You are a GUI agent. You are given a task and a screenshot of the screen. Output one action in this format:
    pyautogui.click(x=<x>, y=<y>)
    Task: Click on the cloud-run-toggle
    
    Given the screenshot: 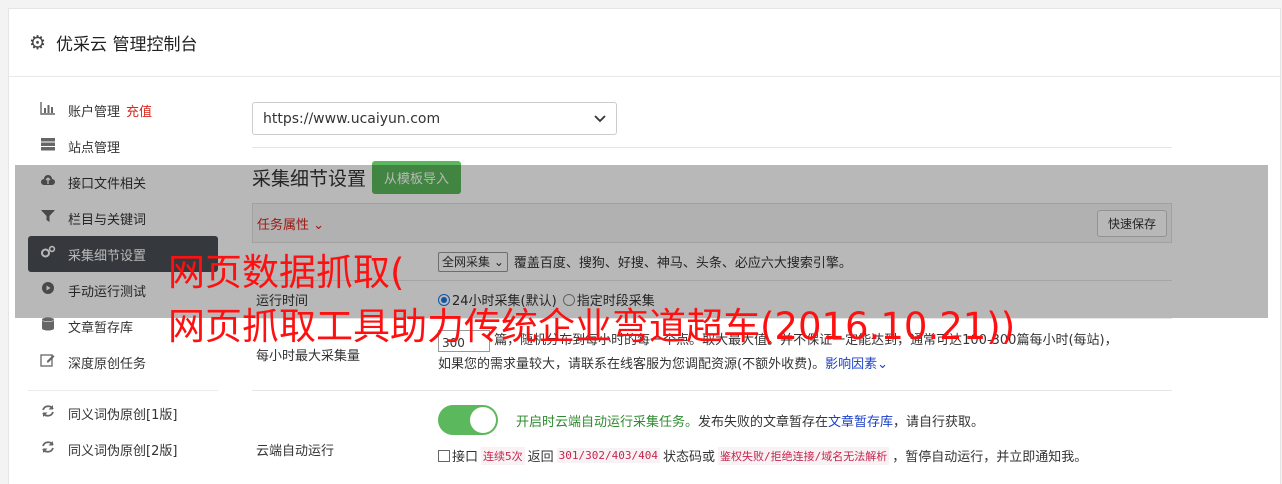 What is the action you would take?
    pyautogui.click(x=468, y=420)
    